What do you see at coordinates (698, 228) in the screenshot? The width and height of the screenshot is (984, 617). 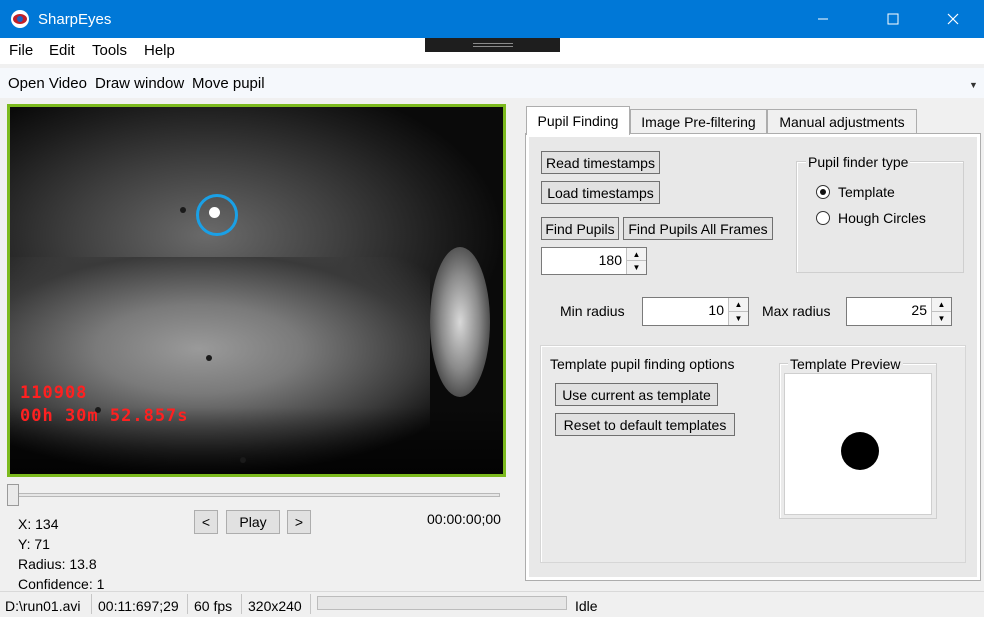 I see `find-pupils-all-frames-button: Find Pupils All Frames` at bounding box center [698, 228].